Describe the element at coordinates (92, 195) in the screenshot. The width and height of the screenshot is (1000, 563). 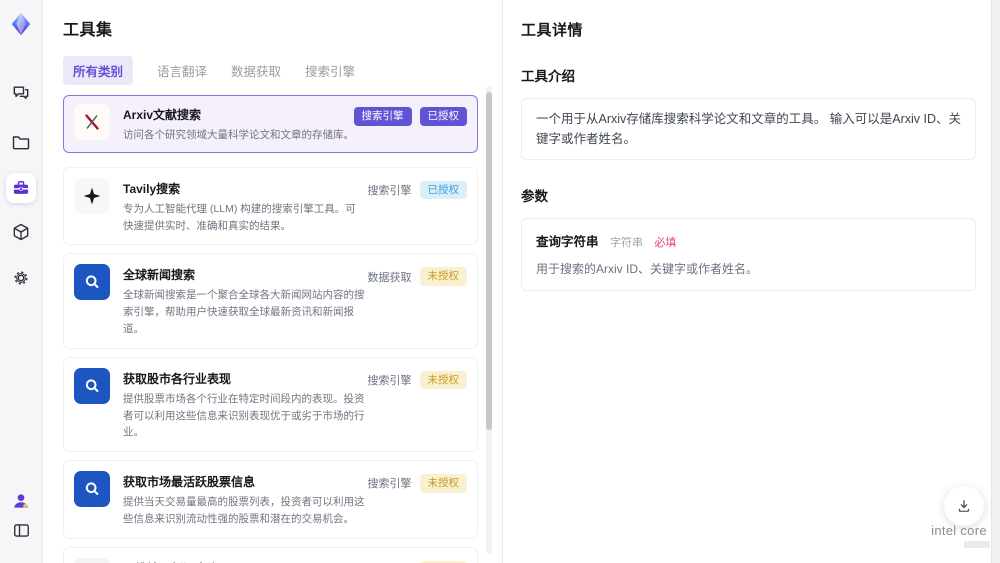
I see `sparkle-icon` at that location.